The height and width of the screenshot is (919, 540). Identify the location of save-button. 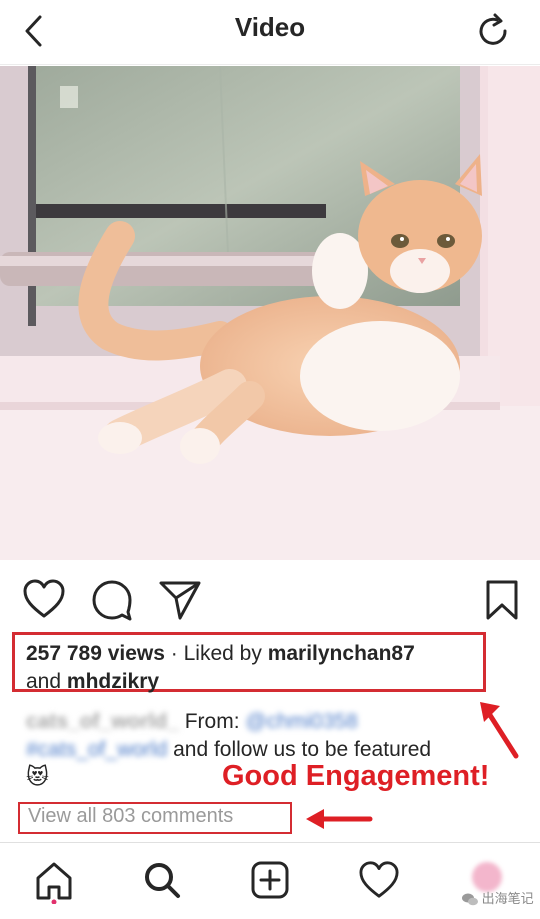
(502, 600).